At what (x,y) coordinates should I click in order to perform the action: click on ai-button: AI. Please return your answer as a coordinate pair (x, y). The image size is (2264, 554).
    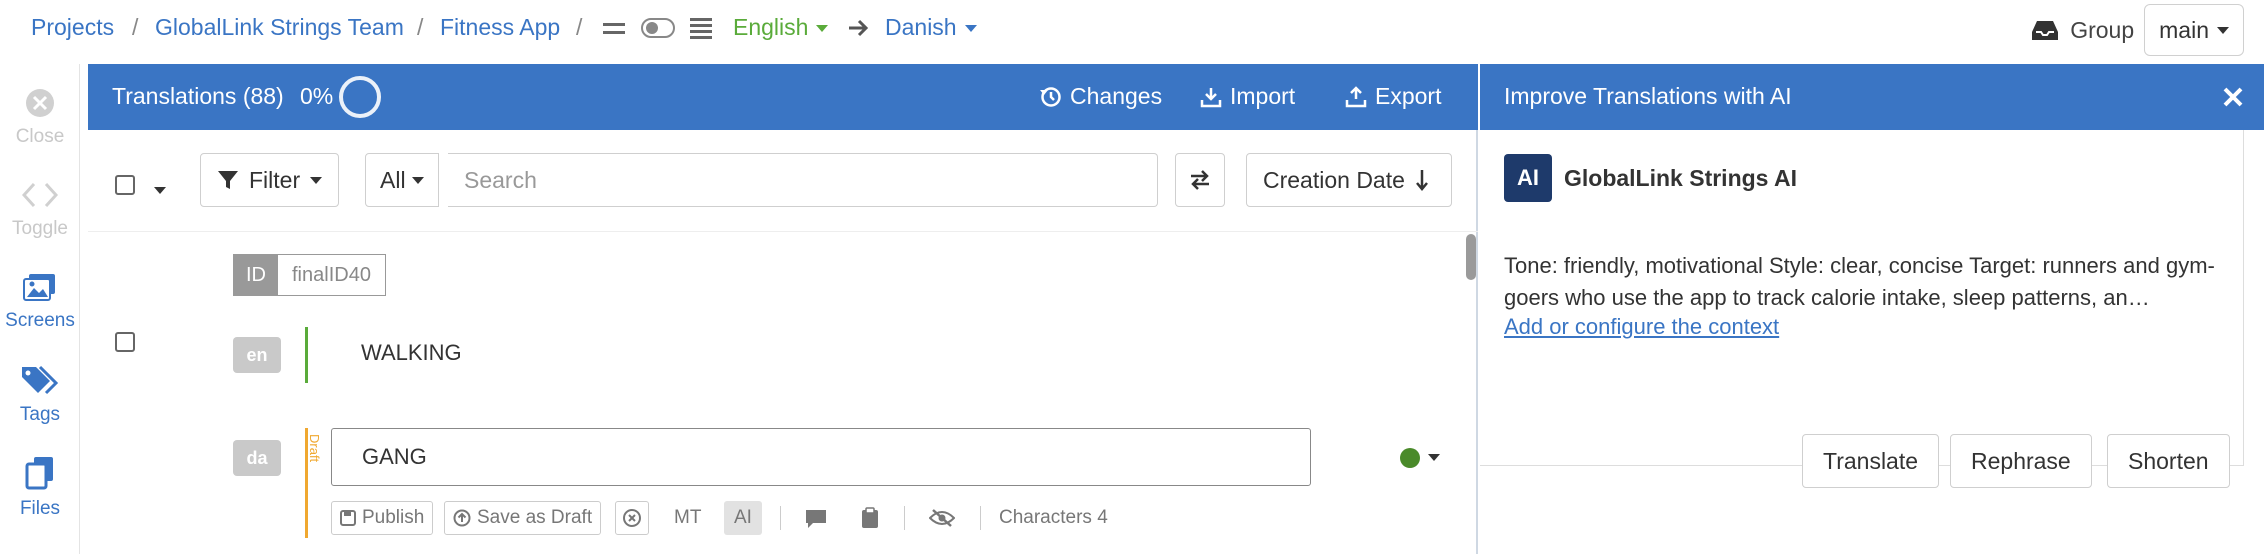
    Looking at the image, I should click on (743, 518).